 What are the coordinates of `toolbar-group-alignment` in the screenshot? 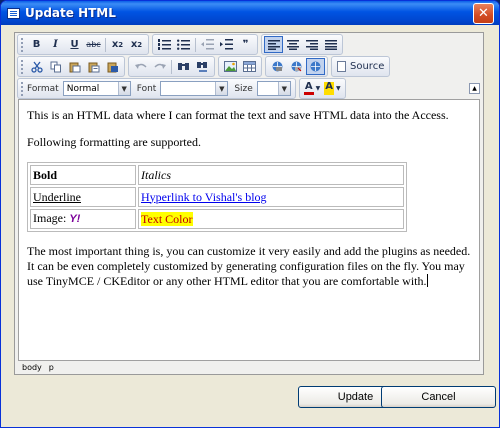 It's located at (302, 44).